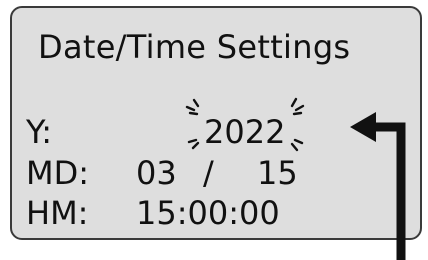 The width and height of the screenshot is (428, 260). What do you see at coordinates (378, 186) in the screenshot?
I see `arrow-pointer-icon` at bounding box center [378, 186].